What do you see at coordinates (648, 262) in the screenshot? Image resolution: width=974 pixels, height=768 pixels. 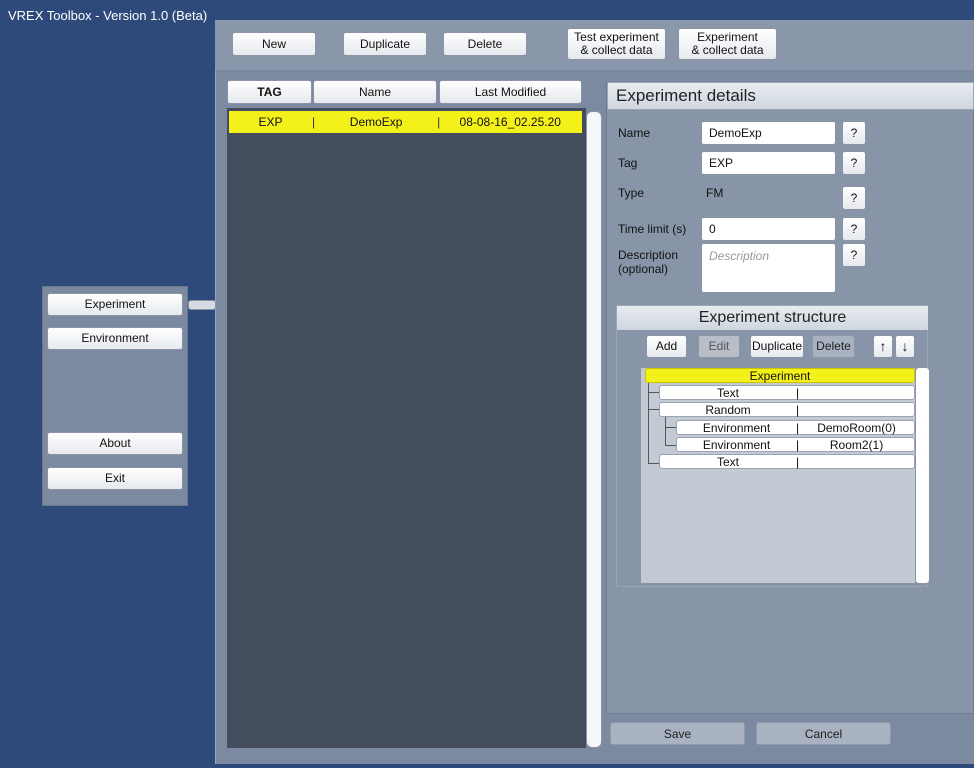 I see `description-label: Description (optional)` at bounding box center [648, 262].